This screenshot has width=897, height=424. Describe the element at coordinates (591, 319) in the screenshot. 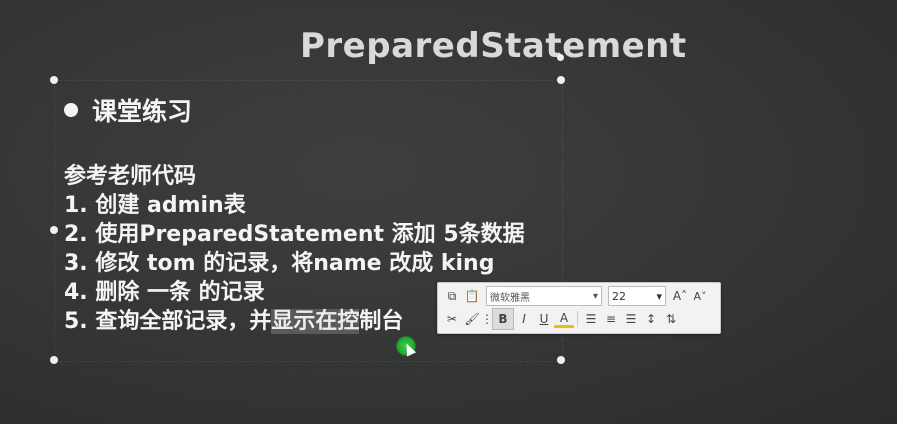

I see `align-left-icon: ☰` at that location.